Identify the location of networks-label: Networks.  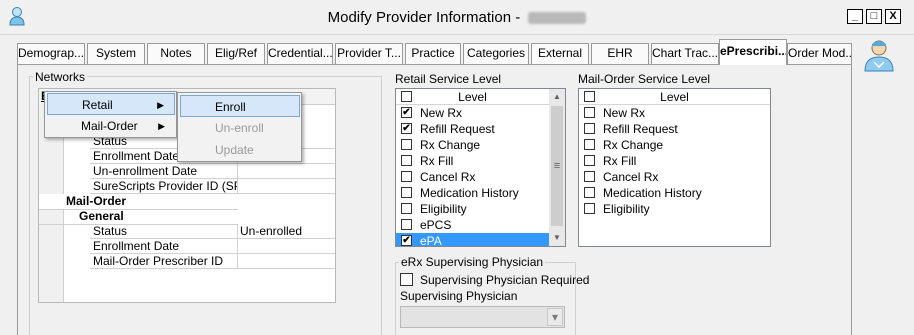
(60, 77).